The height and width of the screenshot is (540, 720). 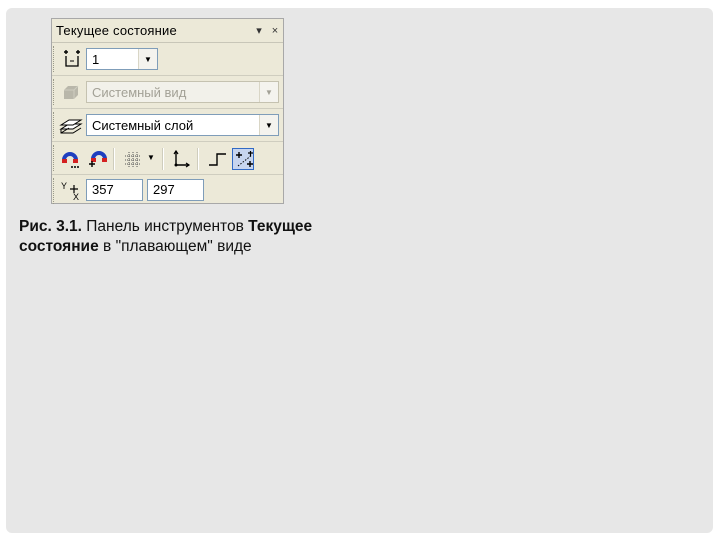 I want to click on layer-icon, so click(x=71, y=126).